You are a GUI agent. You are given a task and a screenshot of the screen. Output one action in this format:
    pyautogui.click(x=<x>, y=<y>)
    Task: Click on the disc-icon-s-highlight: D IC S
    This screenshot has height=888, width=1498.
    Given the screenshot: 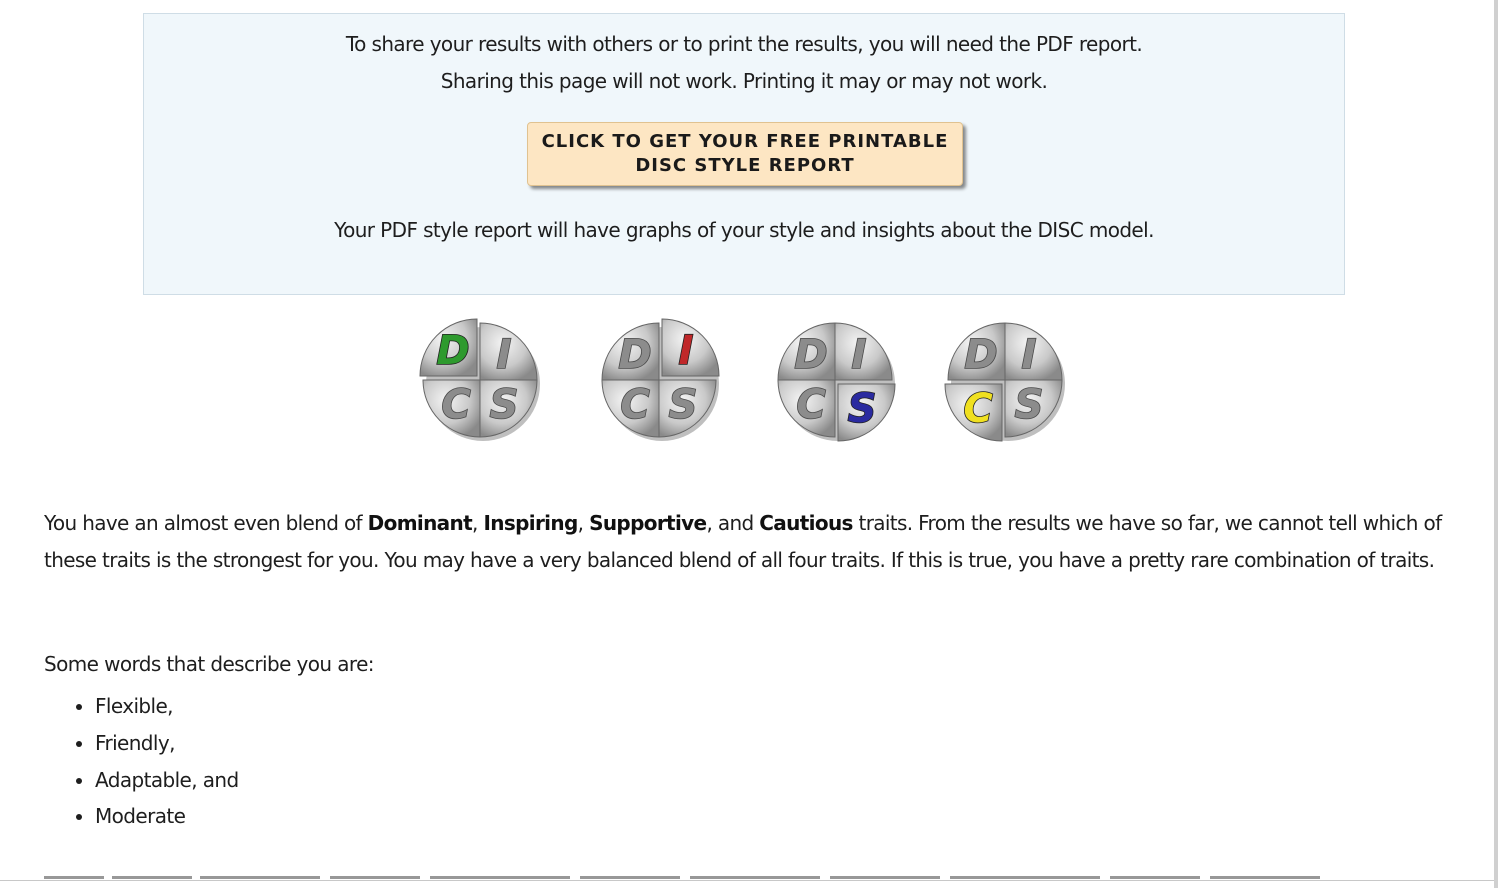 What is the action you would take?
    pyautogui.click(x=836, y=382)
    